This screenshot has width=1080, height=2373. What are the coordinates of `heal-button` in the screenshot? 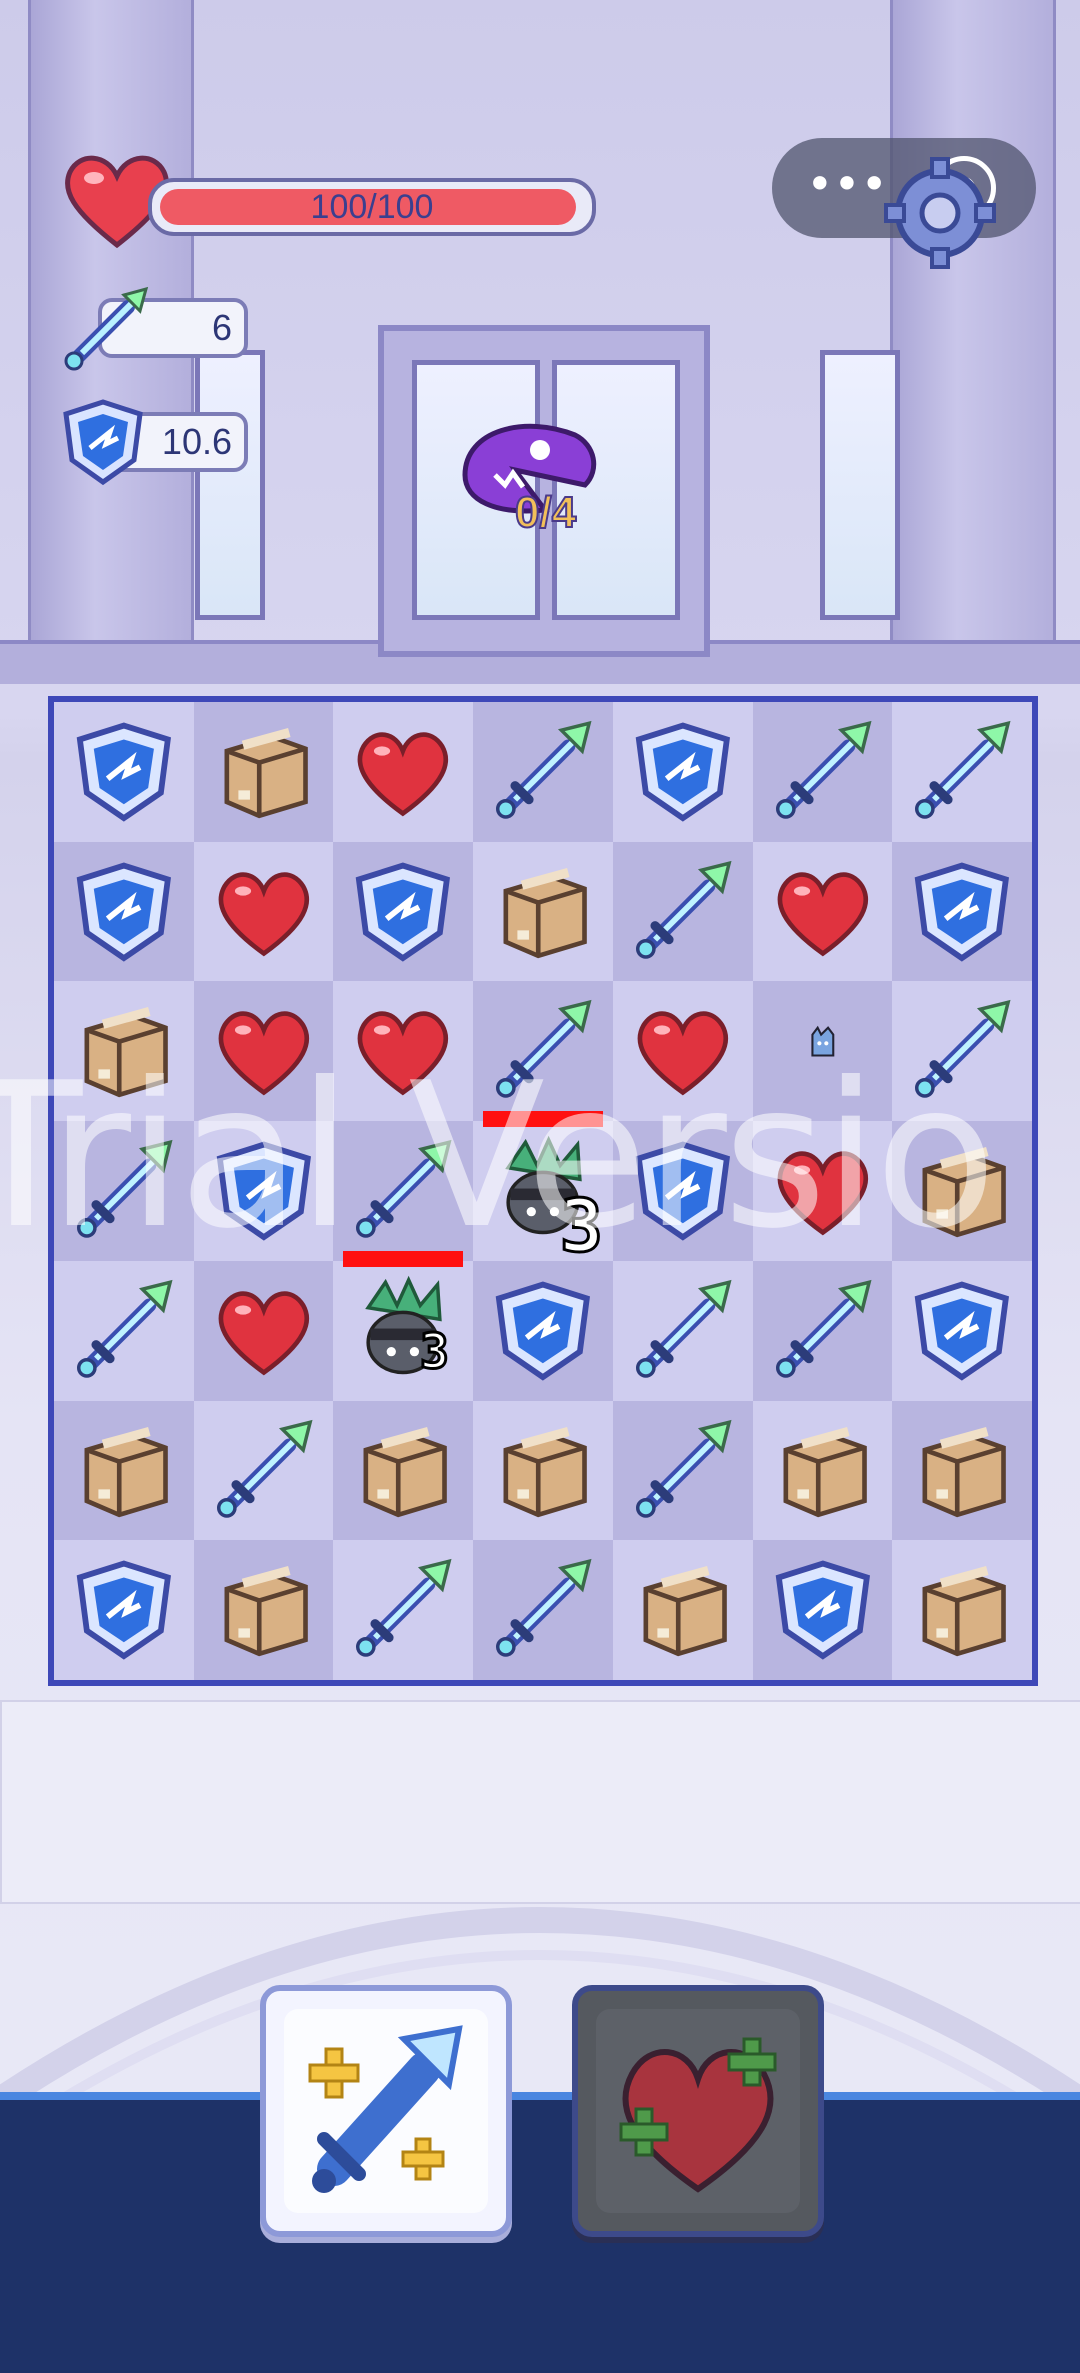 It's located at (698, 2111).